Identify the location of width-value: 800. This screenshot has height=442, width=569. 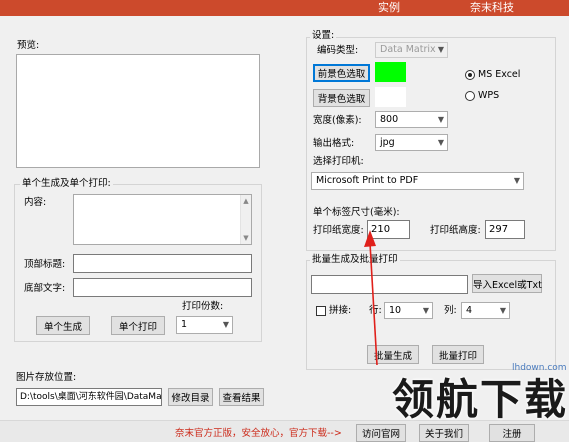
(389, 119).